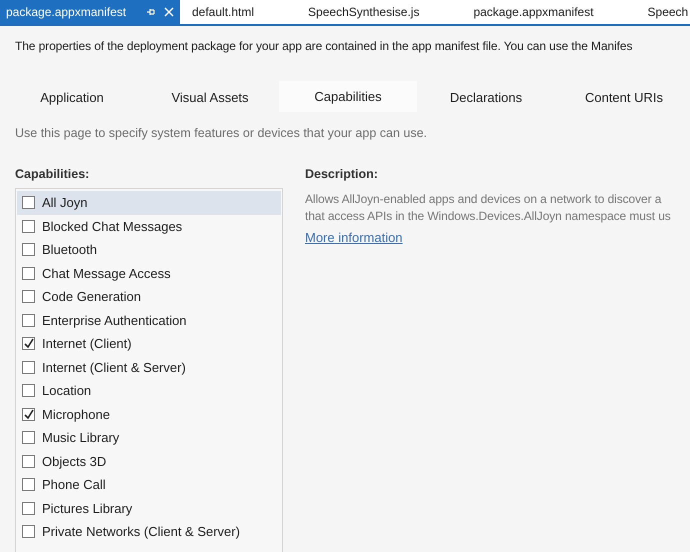 The image size is (690, 552). What do you see at coordinates (221, 132) in the screenshot?
I see `hint-text: Use this page to specify system features or devices that your app can use.` at bounding box center [221, 132].